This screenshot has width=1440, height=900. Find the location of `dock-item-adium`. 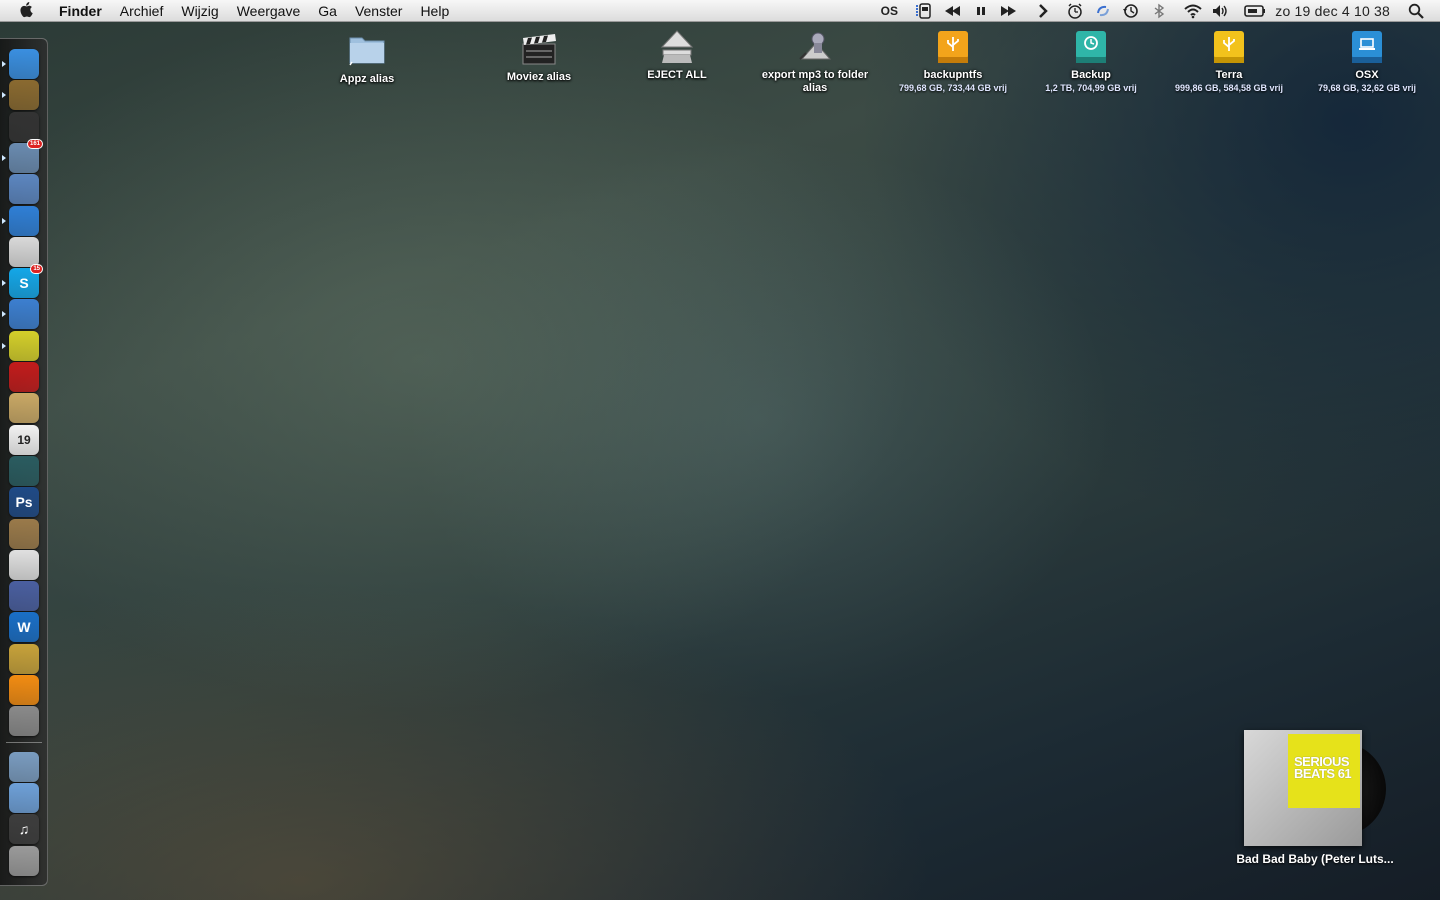

dock-item-adium is located at coordinates (24, 251).